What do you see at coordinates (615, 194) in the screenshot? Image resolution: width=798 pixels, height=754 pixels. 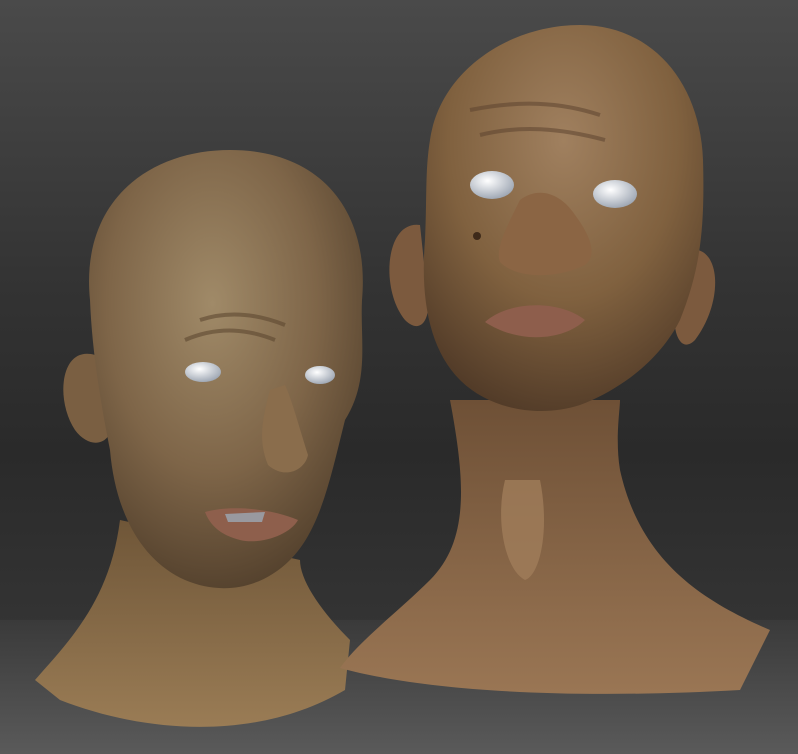 I see `right-eye-right` at bounding box center [615, 194].